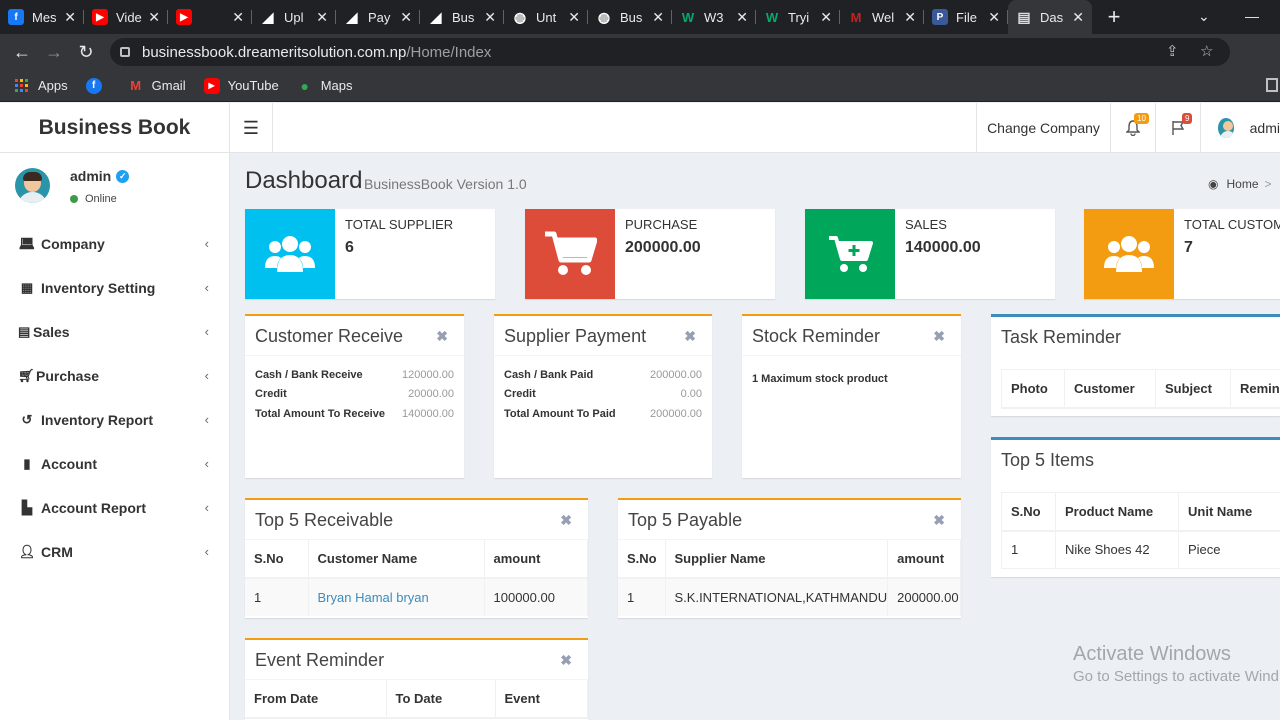  I want to click on forward-icon: →, so click(54, 52).